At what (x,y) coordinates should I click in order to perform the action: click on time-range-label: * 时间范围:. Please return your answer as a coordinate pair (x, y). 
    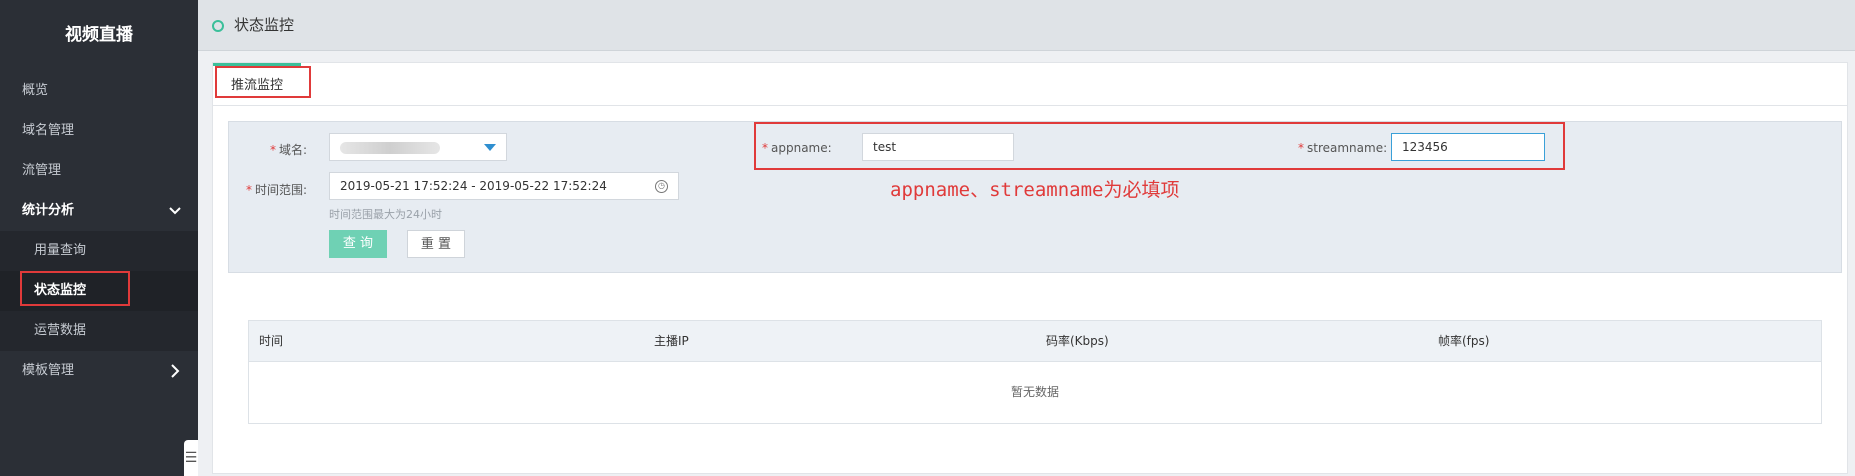
    Looking at the image, I should click on (276, 190).